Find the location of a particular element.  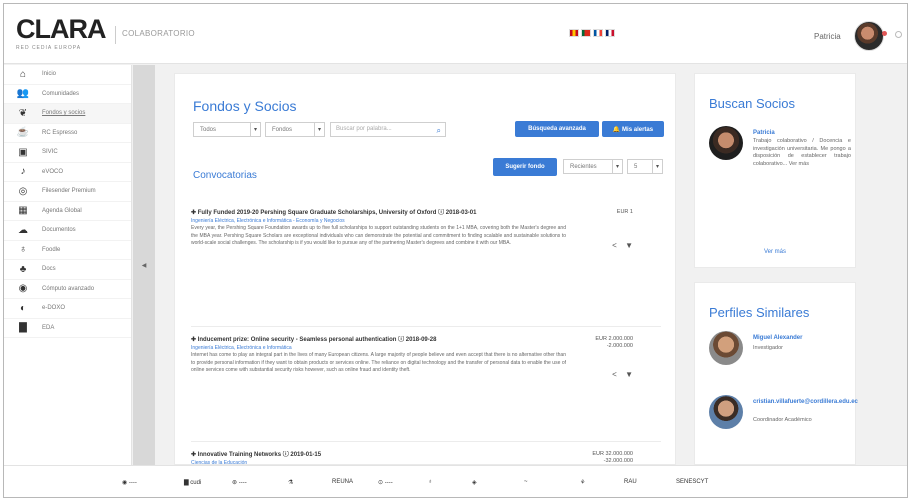

sidebar-item-label: Cómputo avanzado is located at coordinates (68, 288).